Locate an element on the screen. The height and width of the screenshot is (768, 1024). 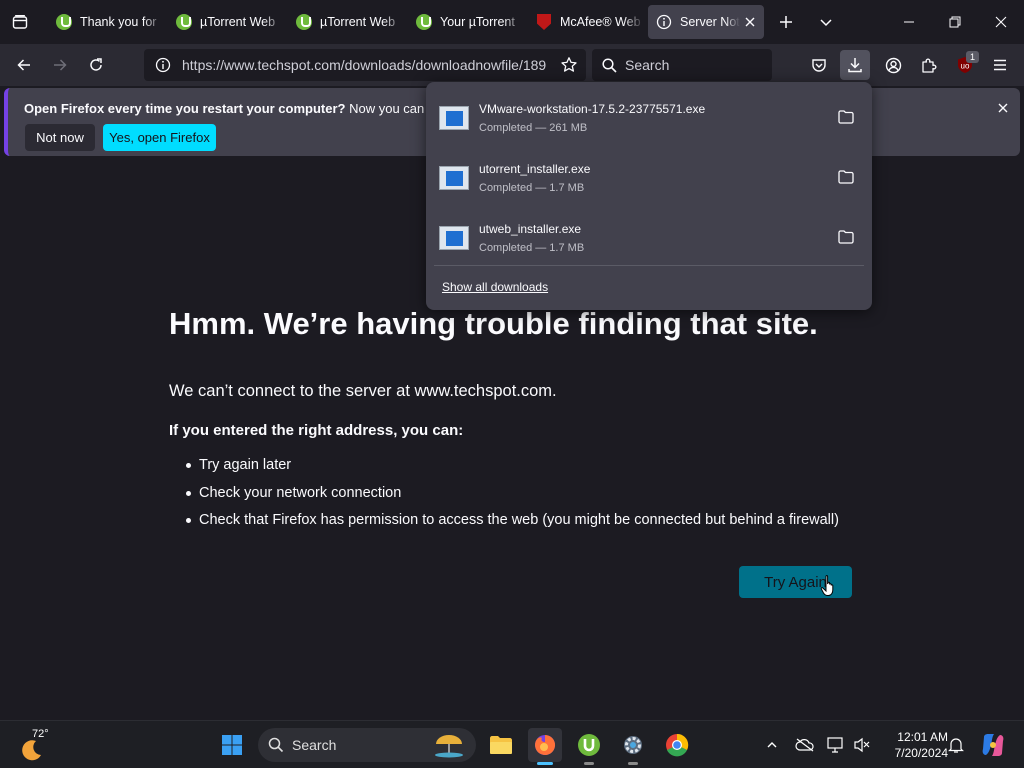
browser-app-icon is located at coordinates (677, 745).